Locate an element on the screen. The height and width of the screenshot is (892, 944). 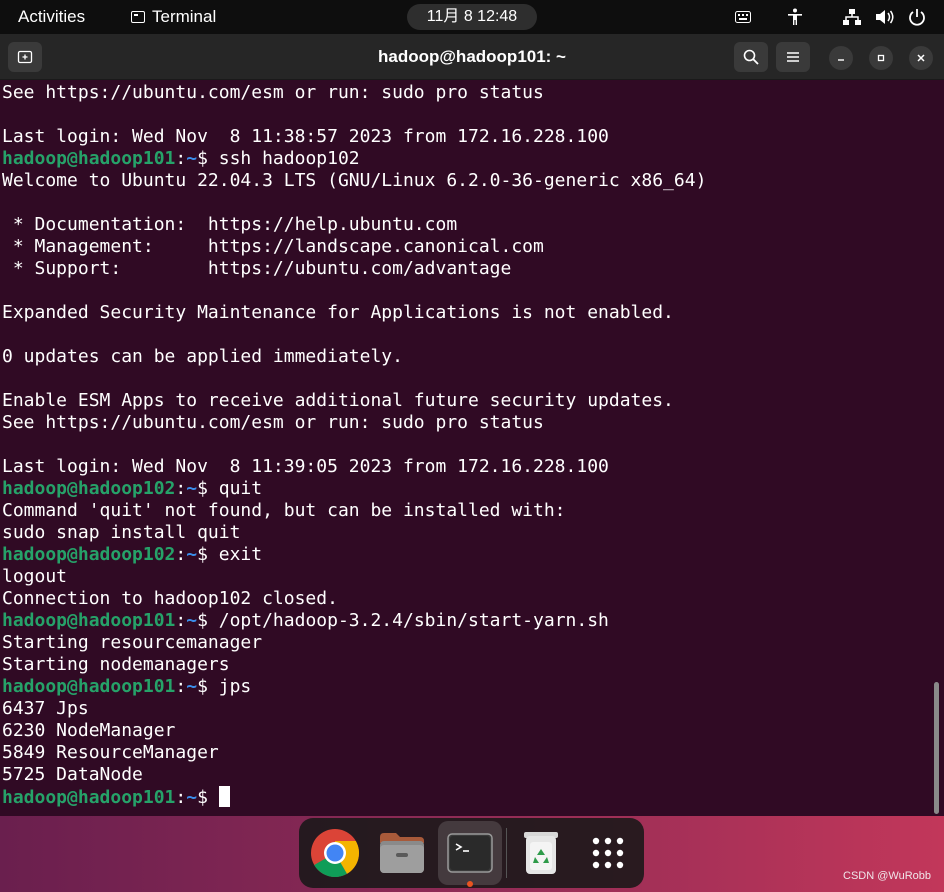
network-icon is located at coordinates (852, 17).